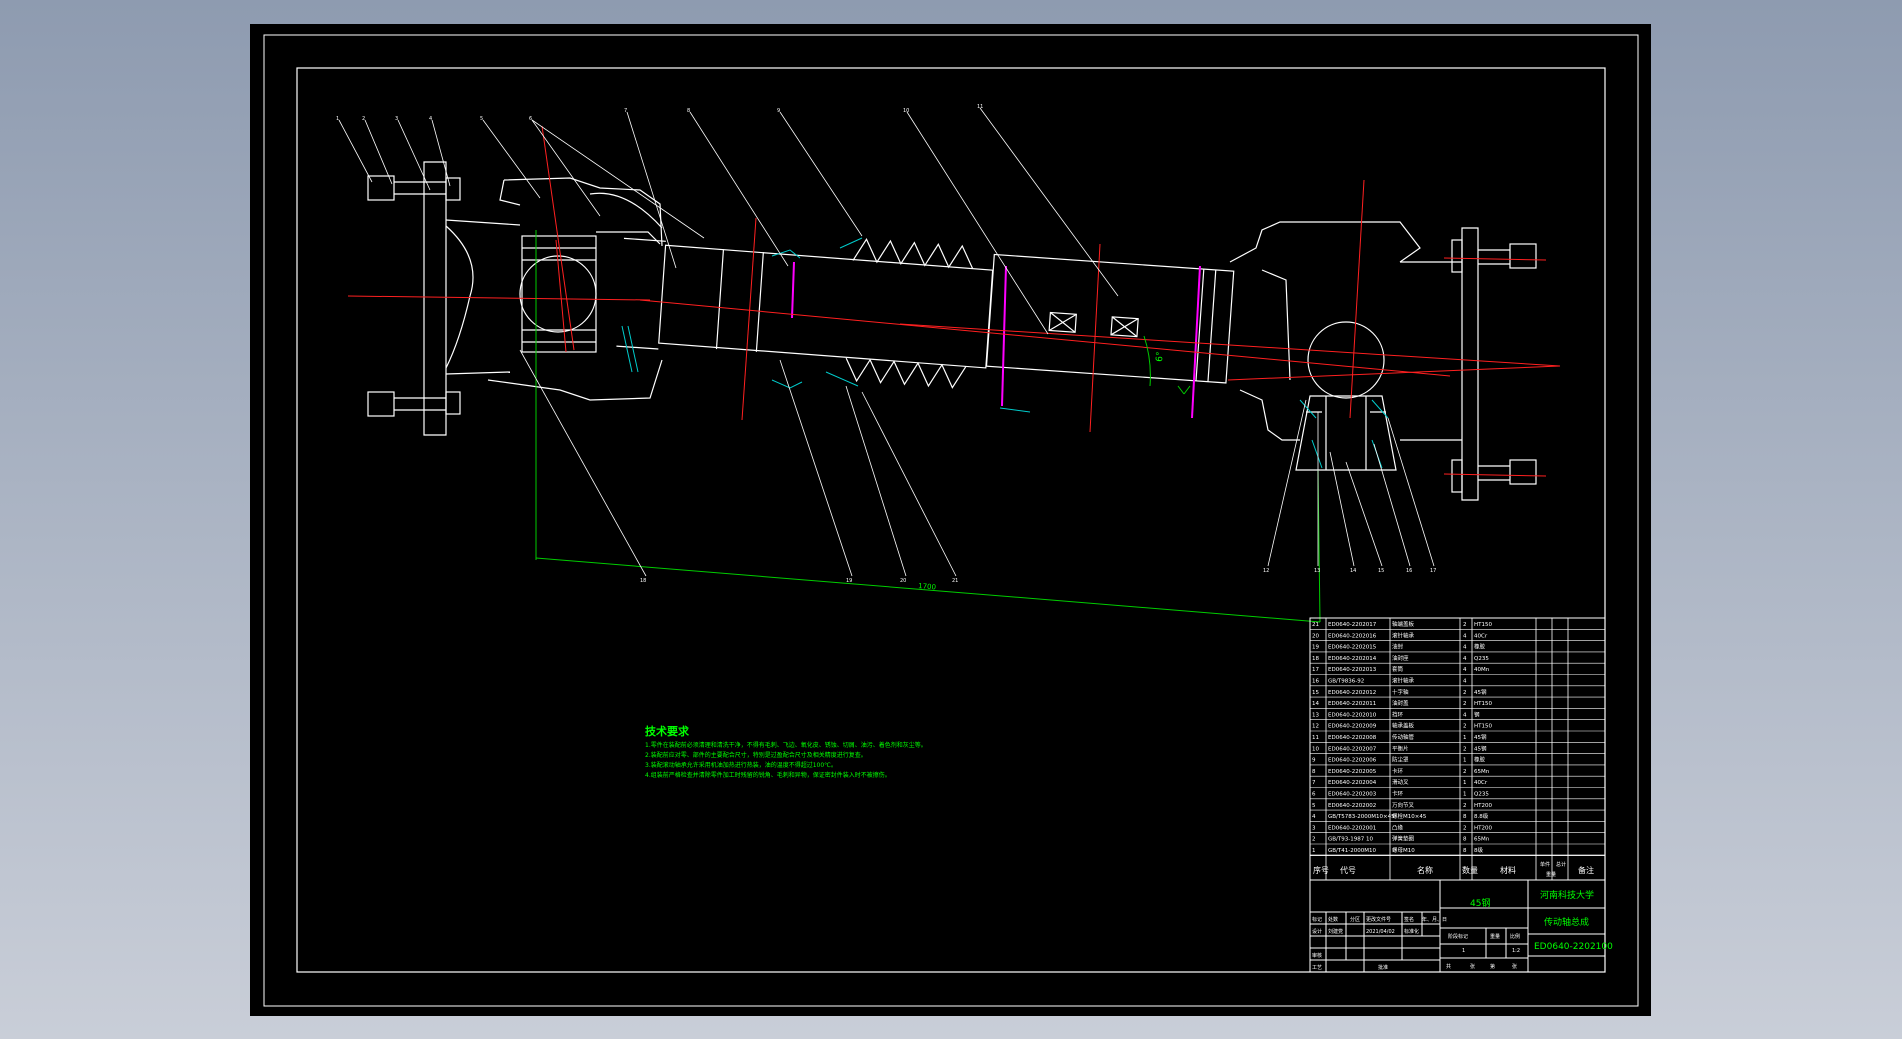 The width and height of the screenshot is (1902, 1039). I want to click on tb-label-count: 处数, so click(1333, 919).